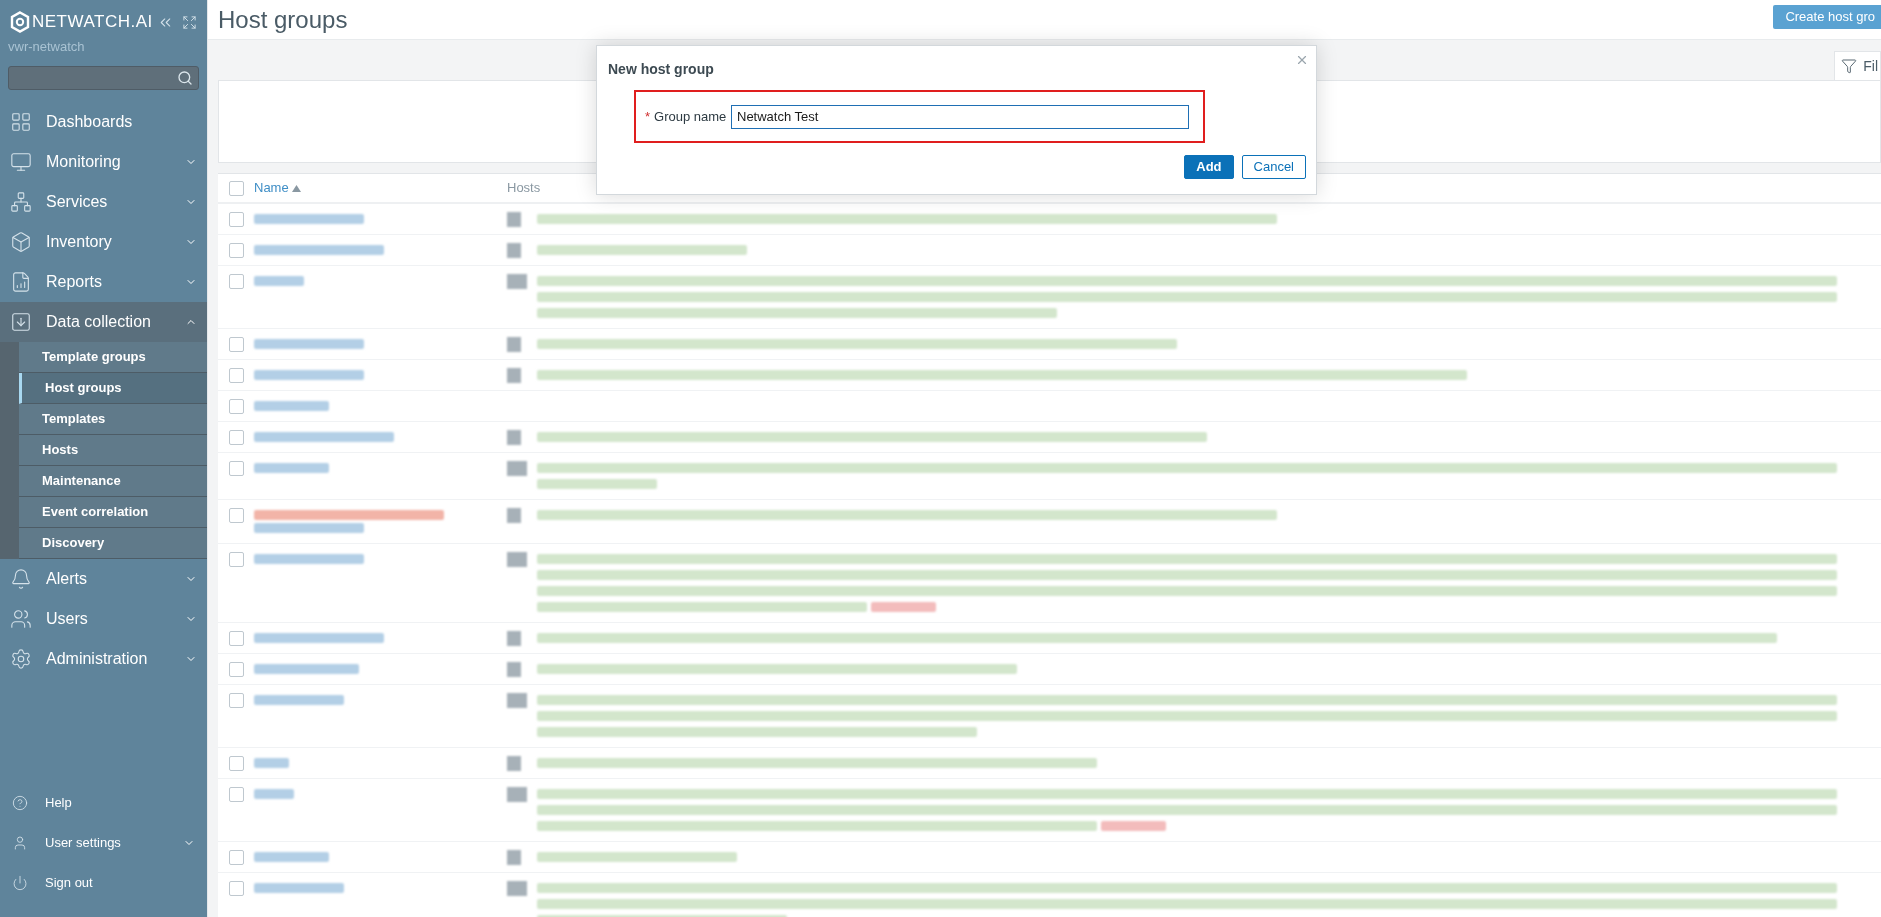 This screenshot has height=917, width=1881. Describe the element at coordinates (103, 77) in the screenshot. I see `search-field` at that location.